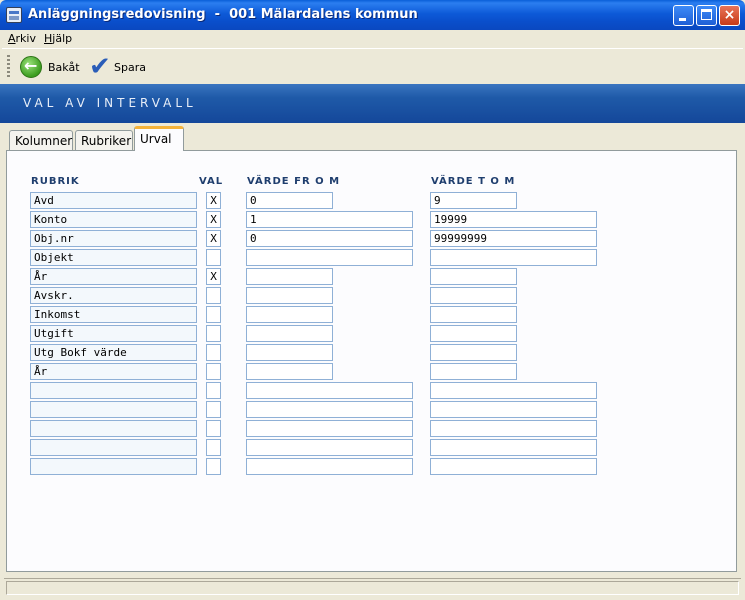 The image size is (745, 600). What do you see at coordinates (372, 67) in the screenshot?
I see `toolbar: Bakåt ✔ Spara` at bounding box center [372, 67].